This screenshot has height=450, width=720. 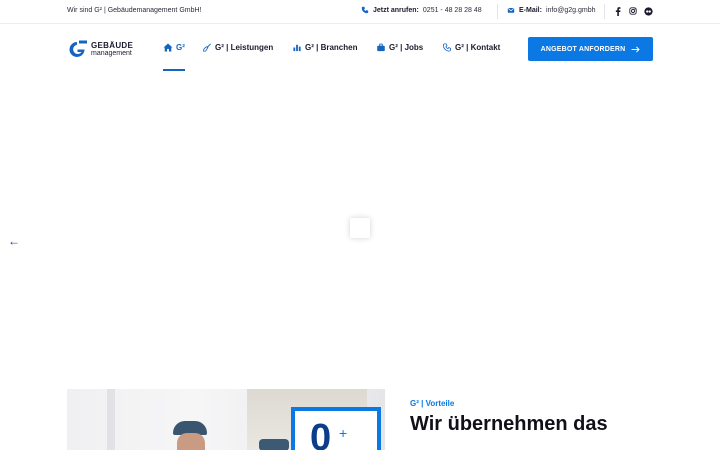 I want to click on nav-kontakt-label: G² | Kontakt, so click(x=478, y=47).